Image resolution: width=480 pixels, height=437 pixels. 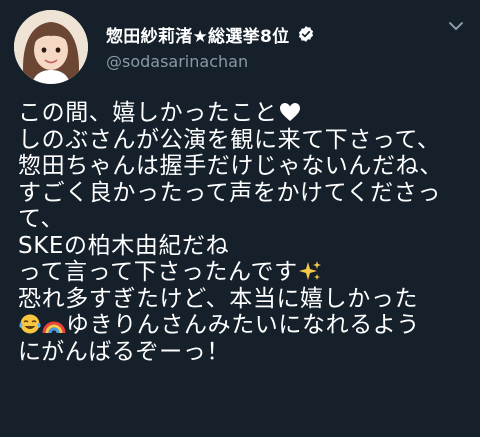 What do you see at coordinates (229, 139) in the screenshot?
I see `tweet-line: しのぶさんが公演を観に来て下さって、` at bounding box center [229, 139].